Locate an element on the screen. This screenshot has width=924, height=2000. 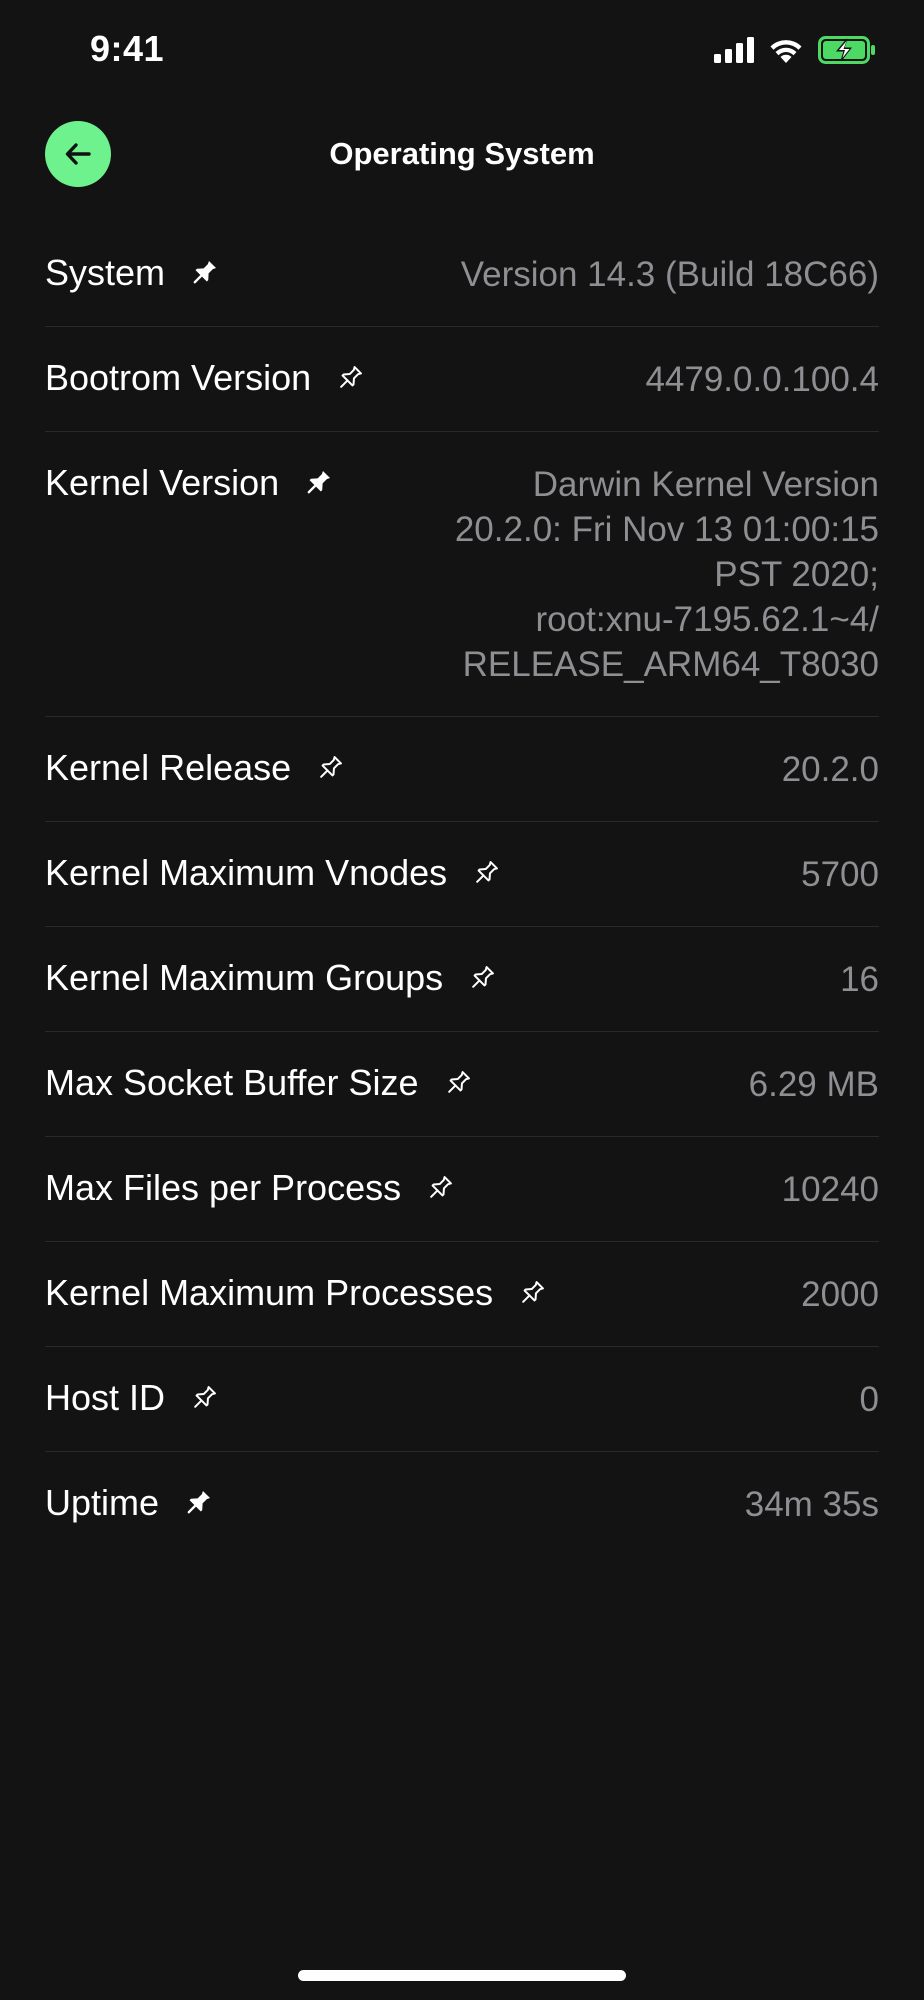
row-label-group: Uptime is located at coordinates (130, 1503).